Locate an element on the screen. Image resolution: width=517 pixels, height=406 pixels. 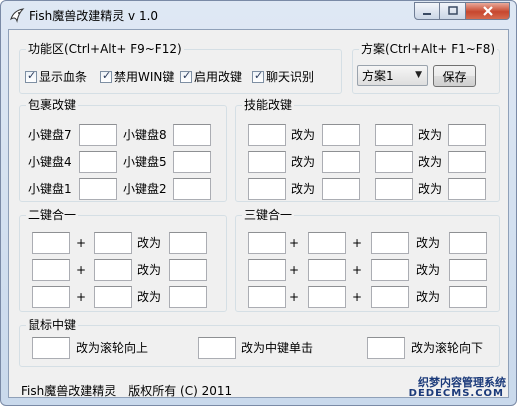
middle-click-input is located at coordinates (217, 348).